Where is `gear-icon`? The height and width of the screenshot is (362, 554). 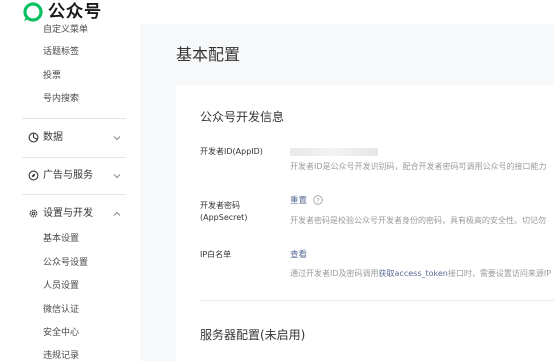
gear-icon is located at coordinates (33, 213).